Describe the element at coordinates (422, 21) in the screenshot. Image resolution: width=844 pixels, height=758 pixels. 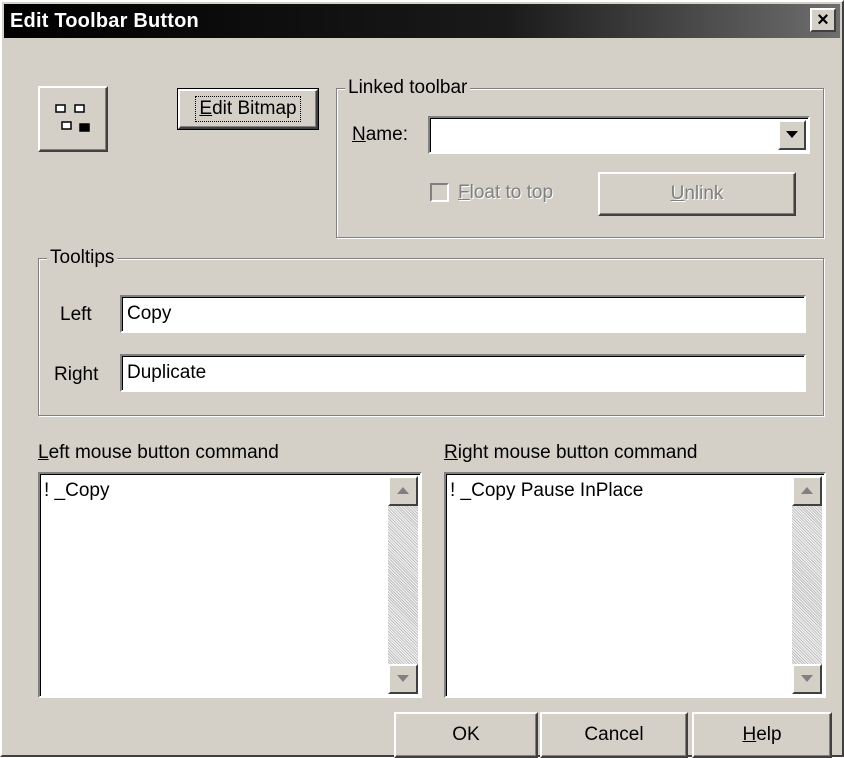
I see `title-bar: Edit Toolbar Button ×` at that location.